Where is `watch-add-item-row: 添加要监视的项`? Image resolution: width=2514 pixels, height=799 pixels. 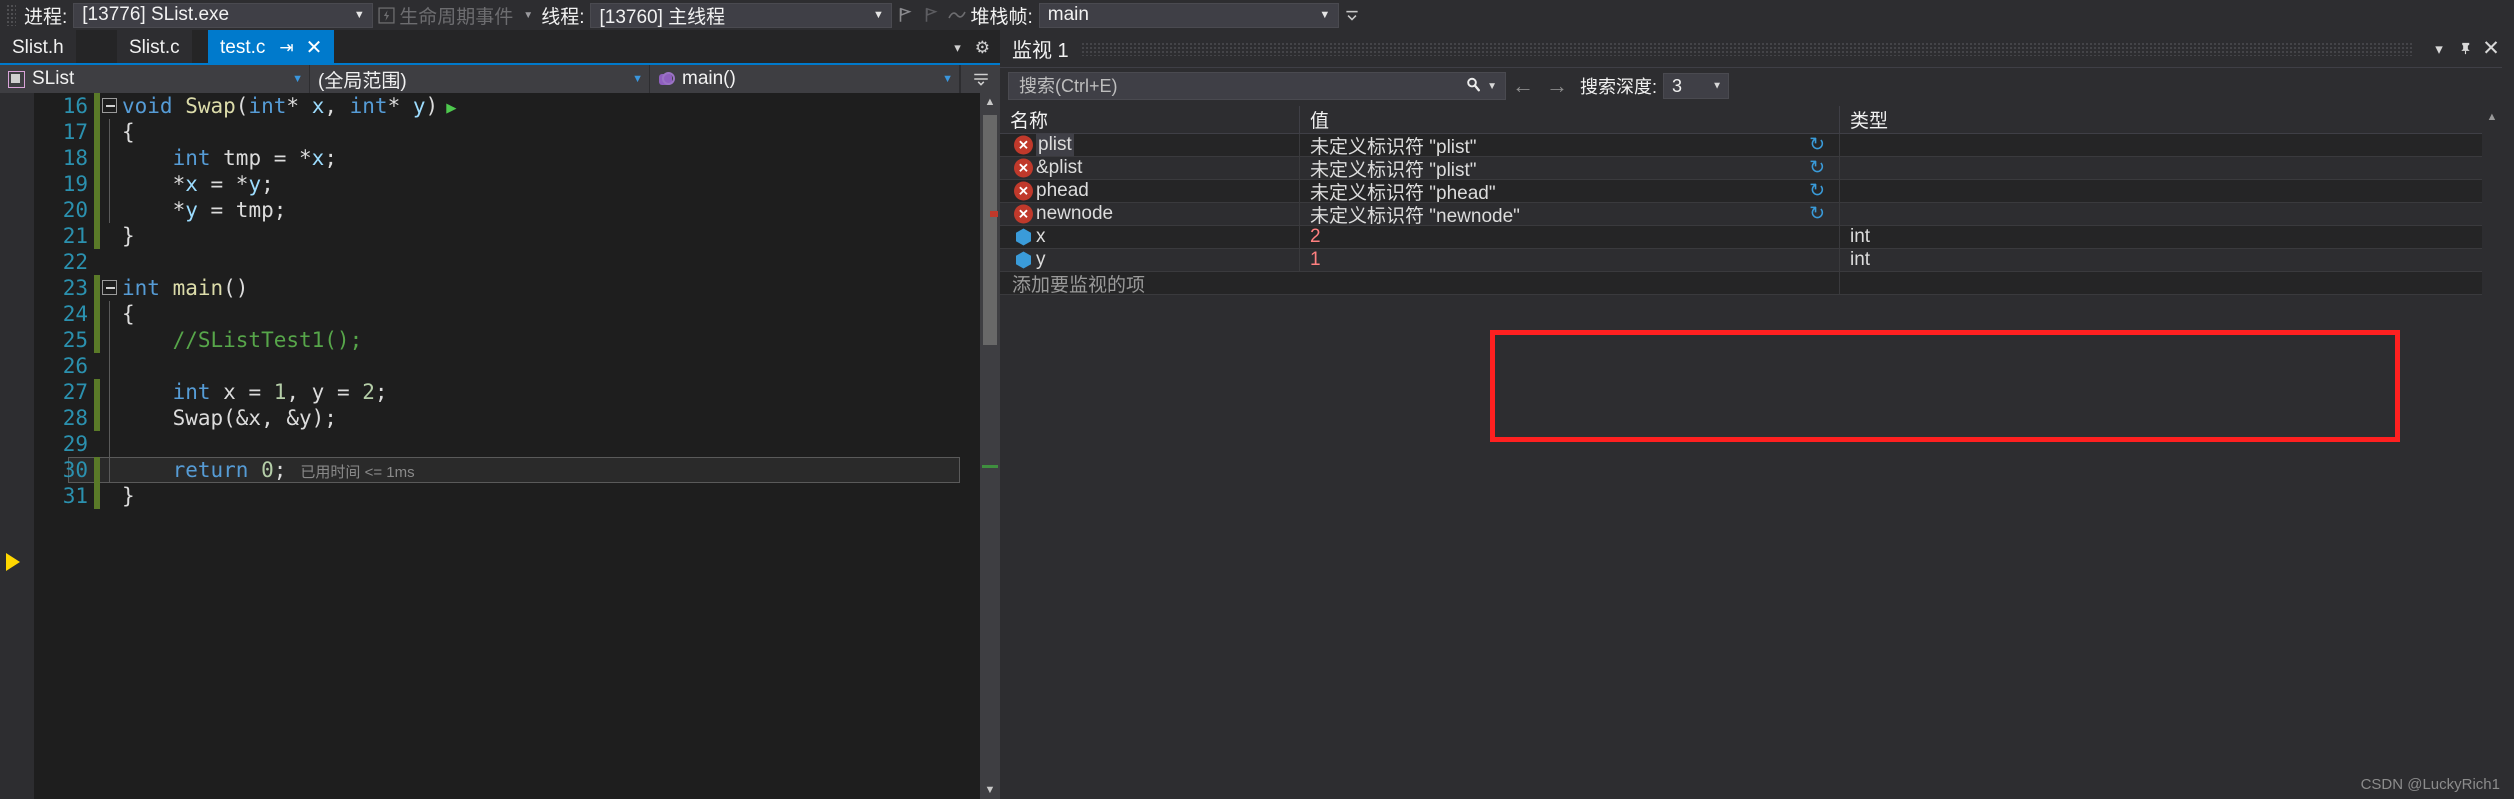
watch-add-item-row: 添加要监视的项 is located at coordinates (1757, 284).